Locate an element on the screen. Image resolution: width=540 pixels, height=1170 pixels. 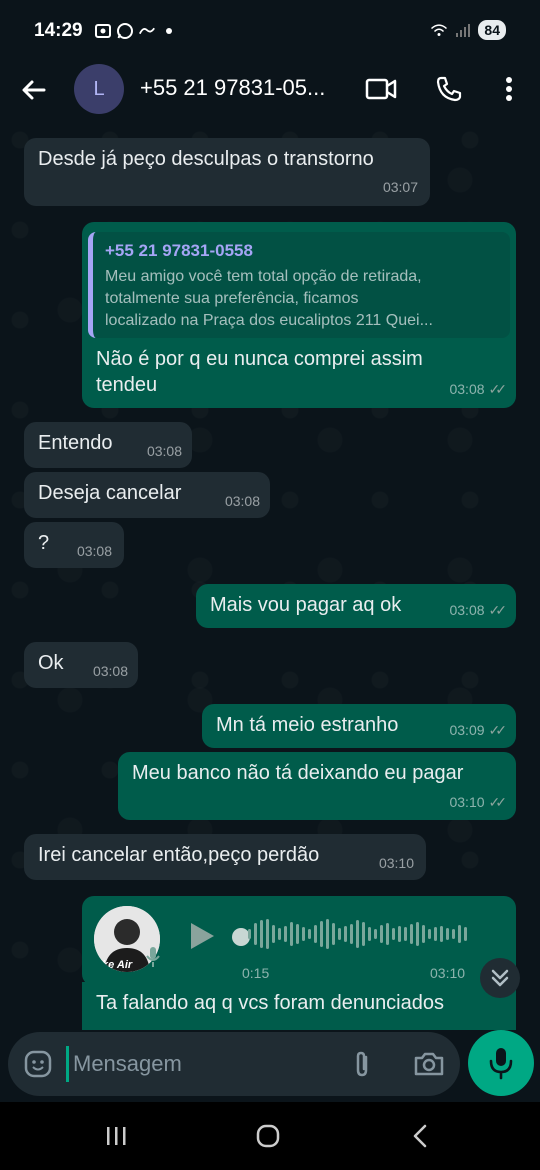
record-voice-button is located at coordinates (501, 1063).